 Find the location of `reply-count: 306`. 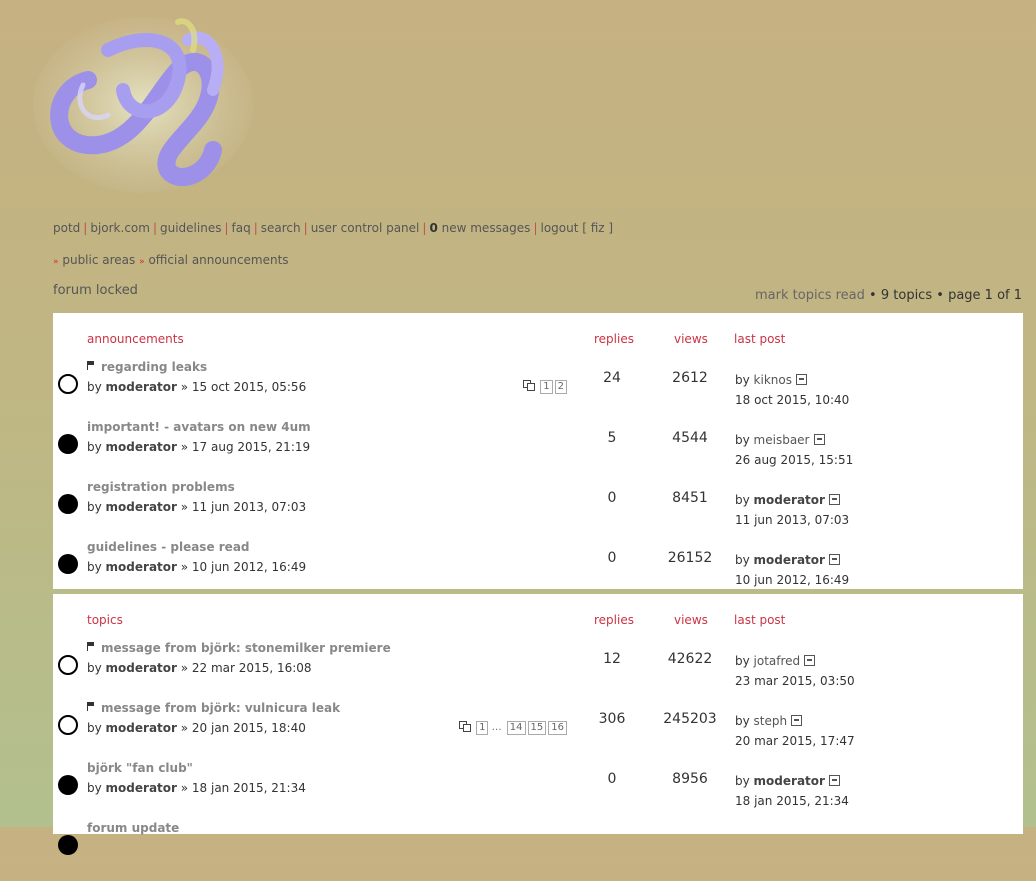

reply-count: 306 is located at coordinates (612, 719).